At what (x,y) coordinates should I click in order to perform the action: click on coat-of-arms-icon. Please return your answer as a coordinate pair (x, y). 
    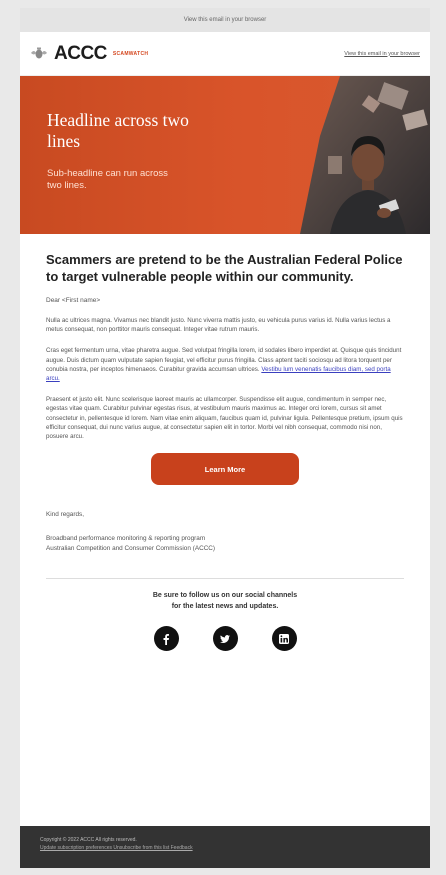
    Looking at the image, I should click on (39, 52).